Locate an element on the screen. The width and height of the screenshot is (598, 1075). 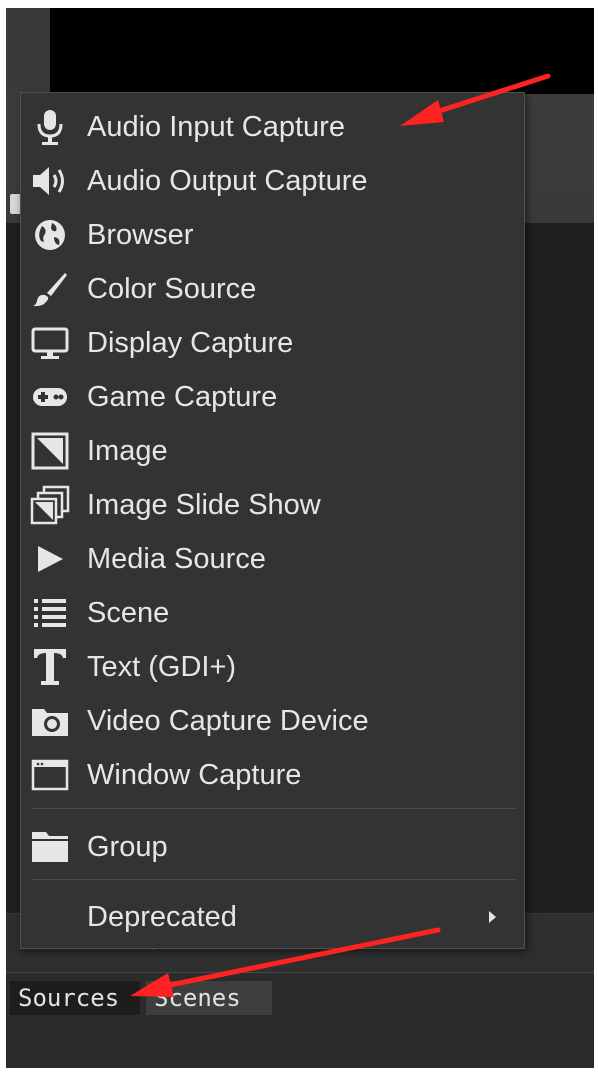
menu-item-label: Deprecated is located at coordinates (162, 916).